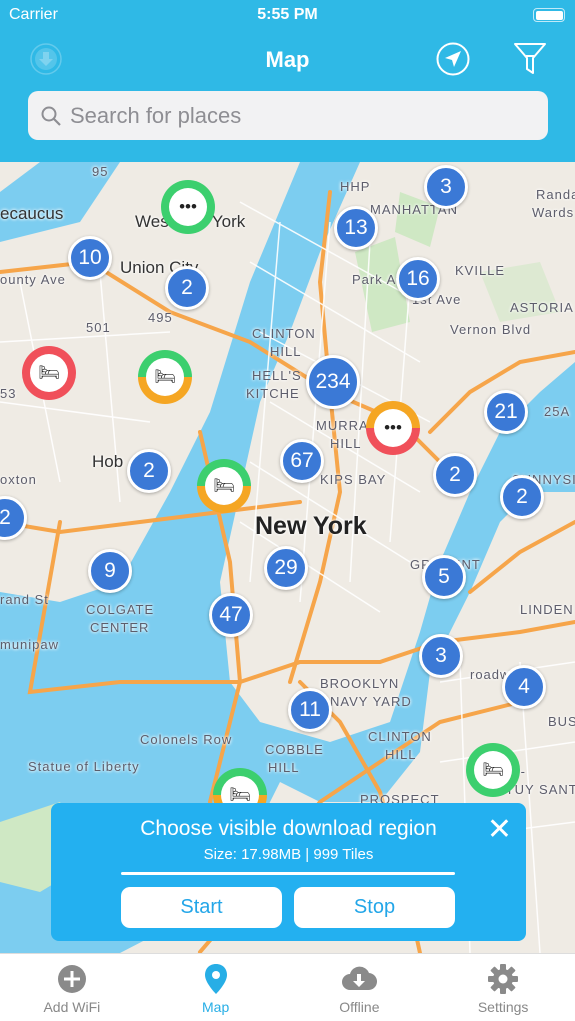 The image size is (575, 1021). I want to click on cluster-marker: 29, so click(286, 568).